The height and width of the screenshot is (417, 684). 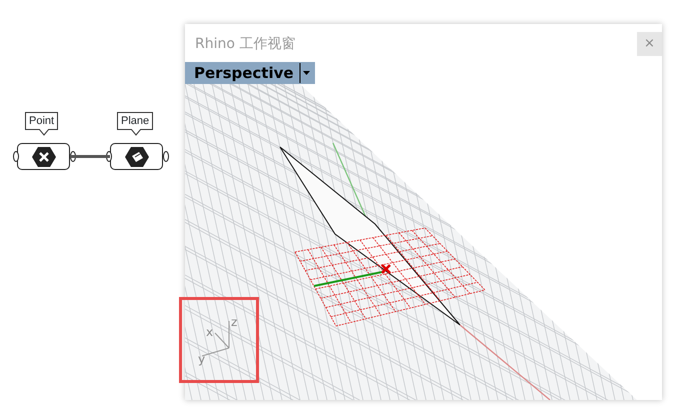 I want to click on viewport-tab: Perspective, so click(x=250, y=73).